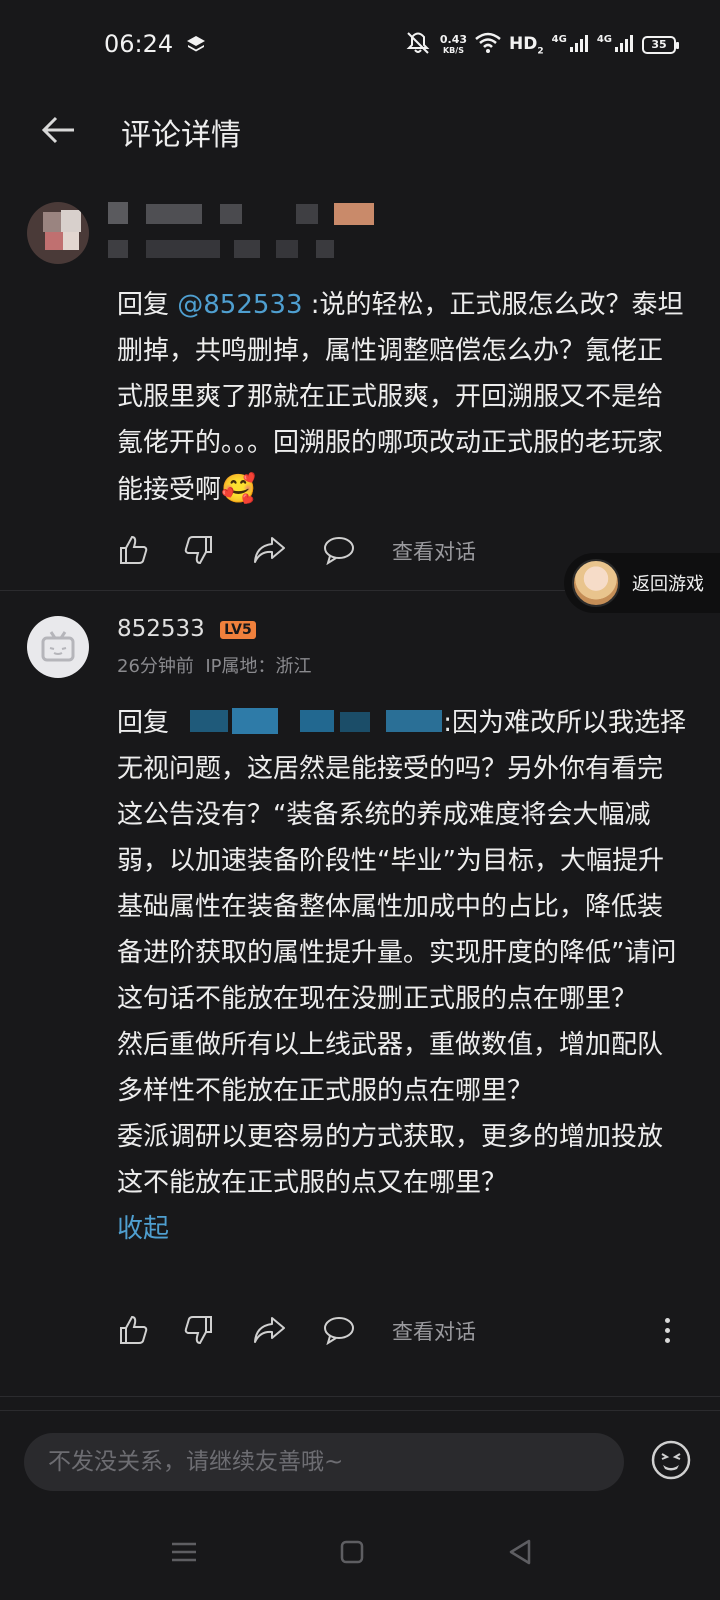 Image resolution: width=720 pixels, height=1600 pixels. What do you see at coordinates (239, 305) in the screenshot?
I see `mention-link: @852533` at bounding box center [239, 305].